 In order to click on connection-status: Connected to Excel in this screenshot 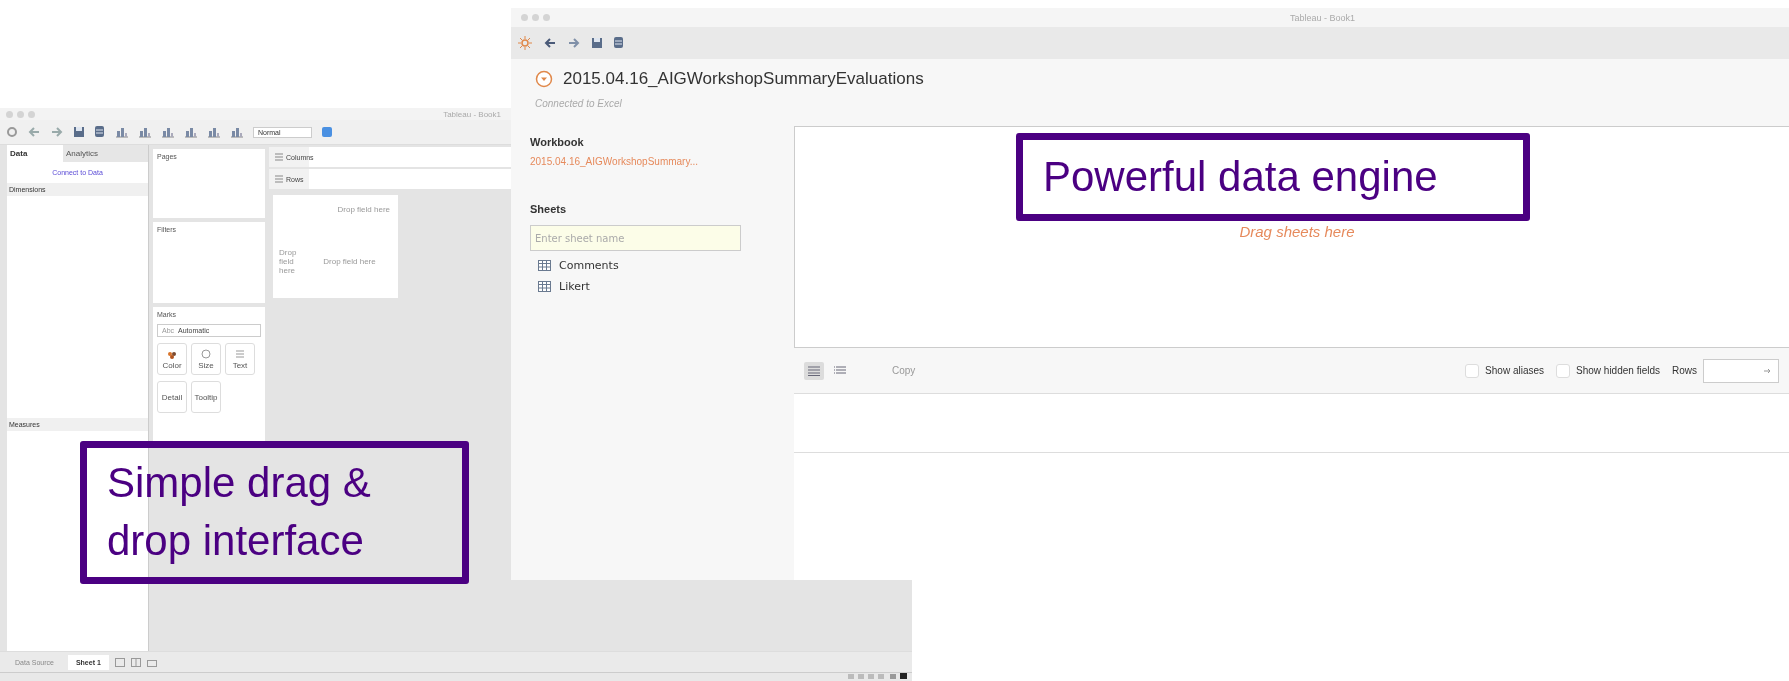, I will do `click(579, 103)`.